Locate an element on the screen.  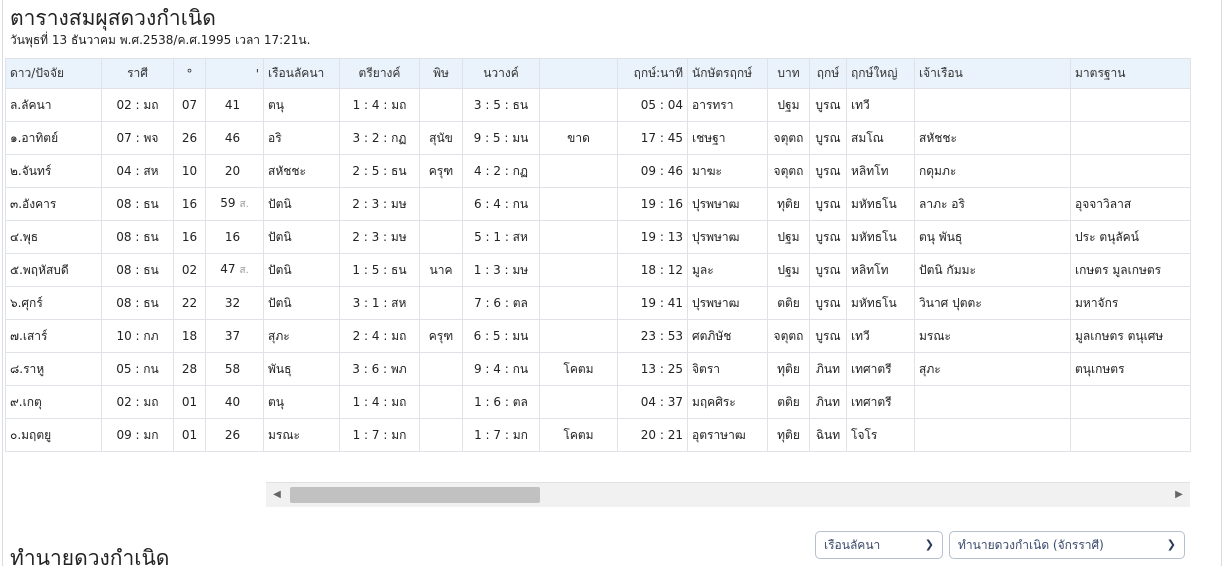
house-select: เรือนลัคนา ❯ is located at coordinates (879, 545).